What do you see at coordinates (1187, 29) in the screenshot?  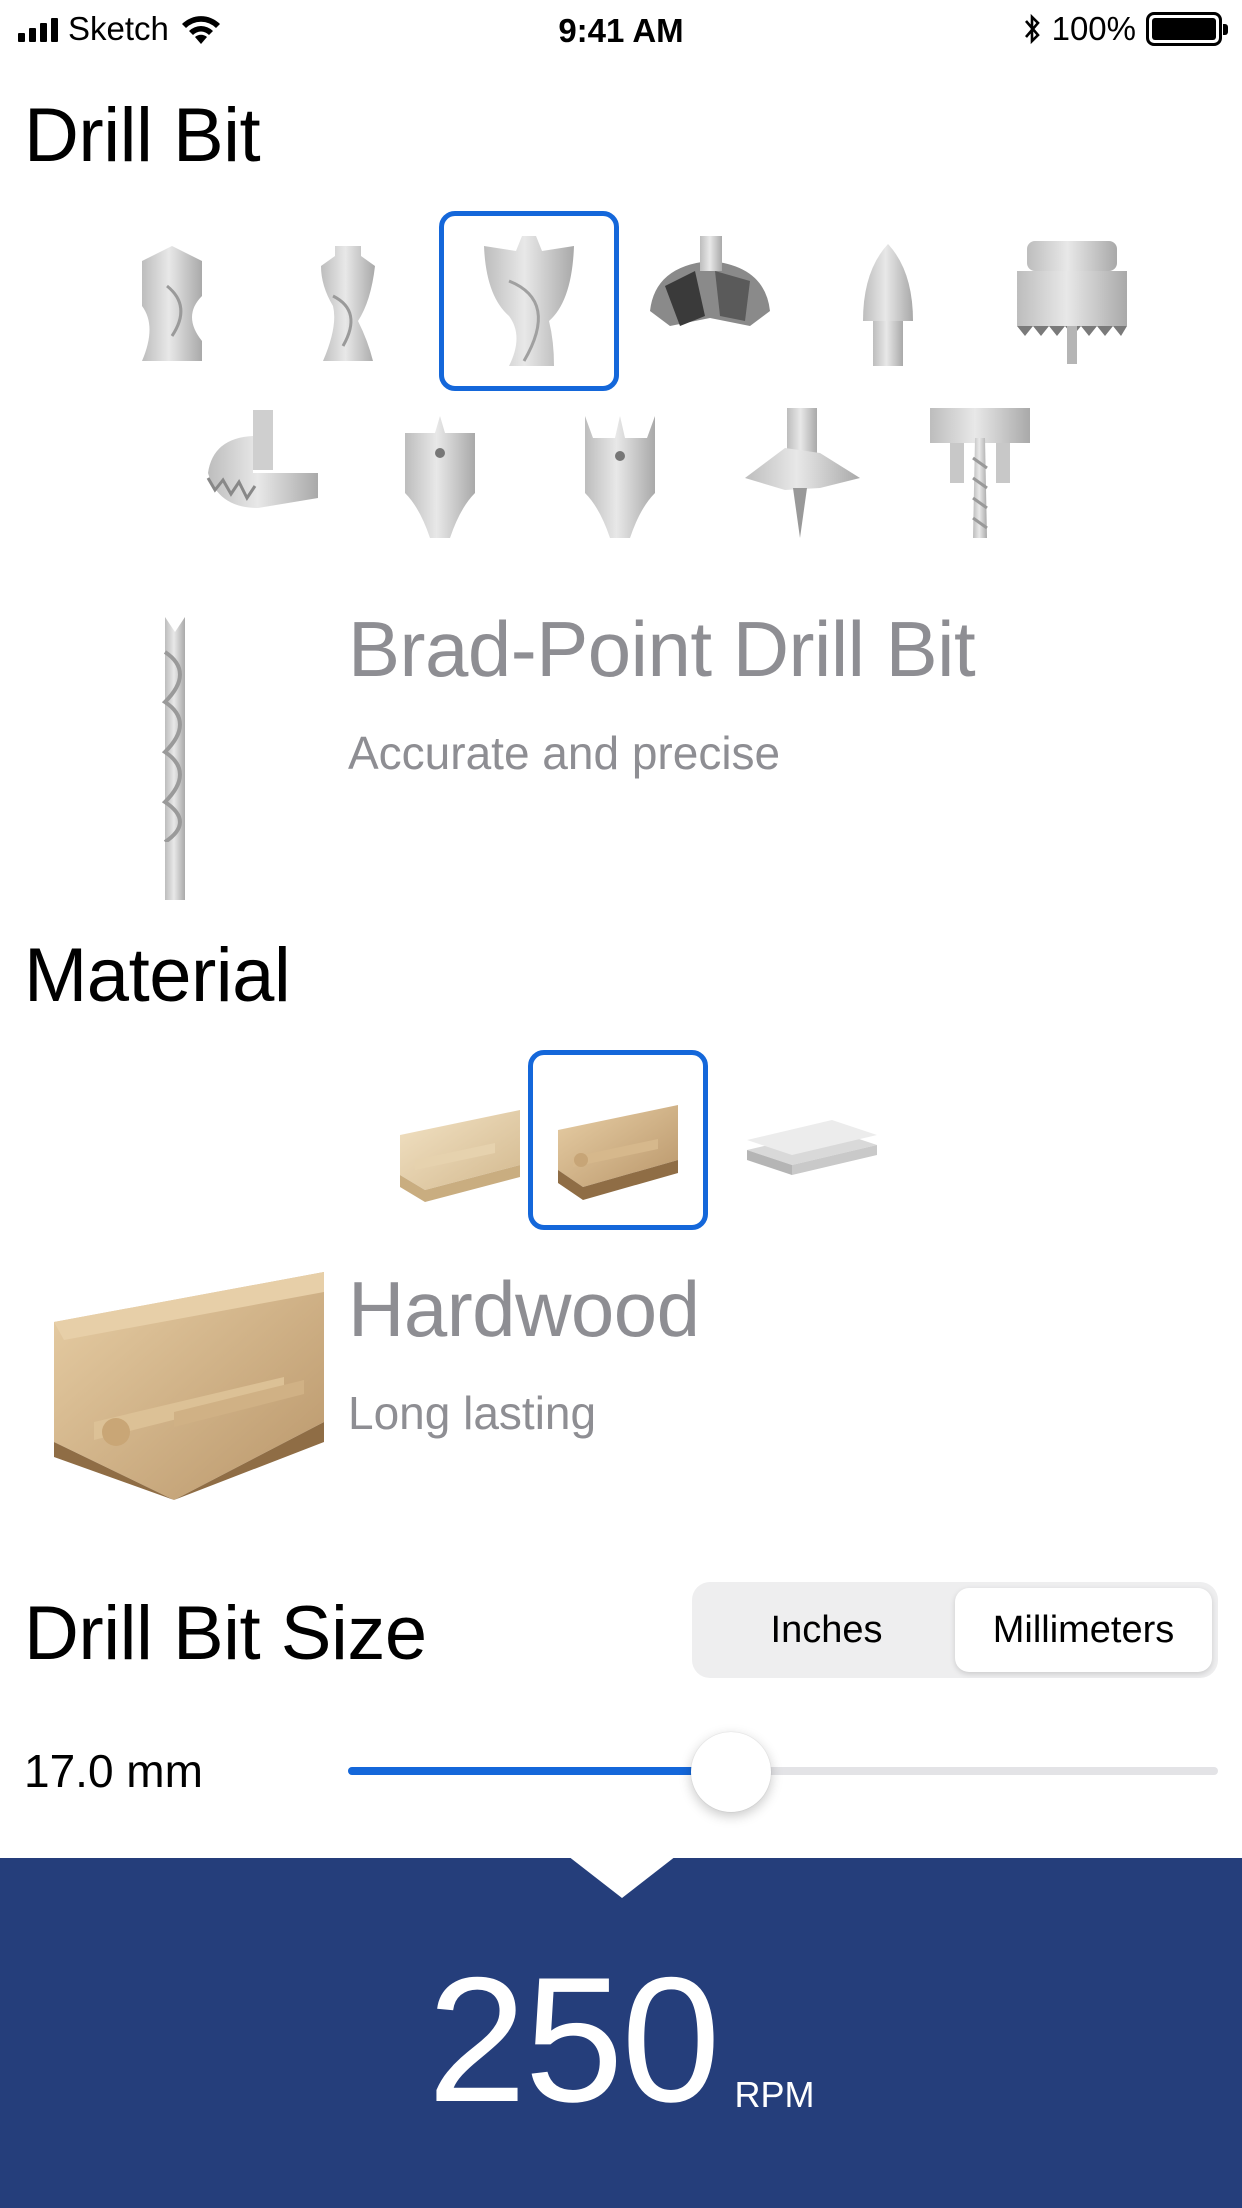 I see `battery-icon` at bounding box center [1187, 29].